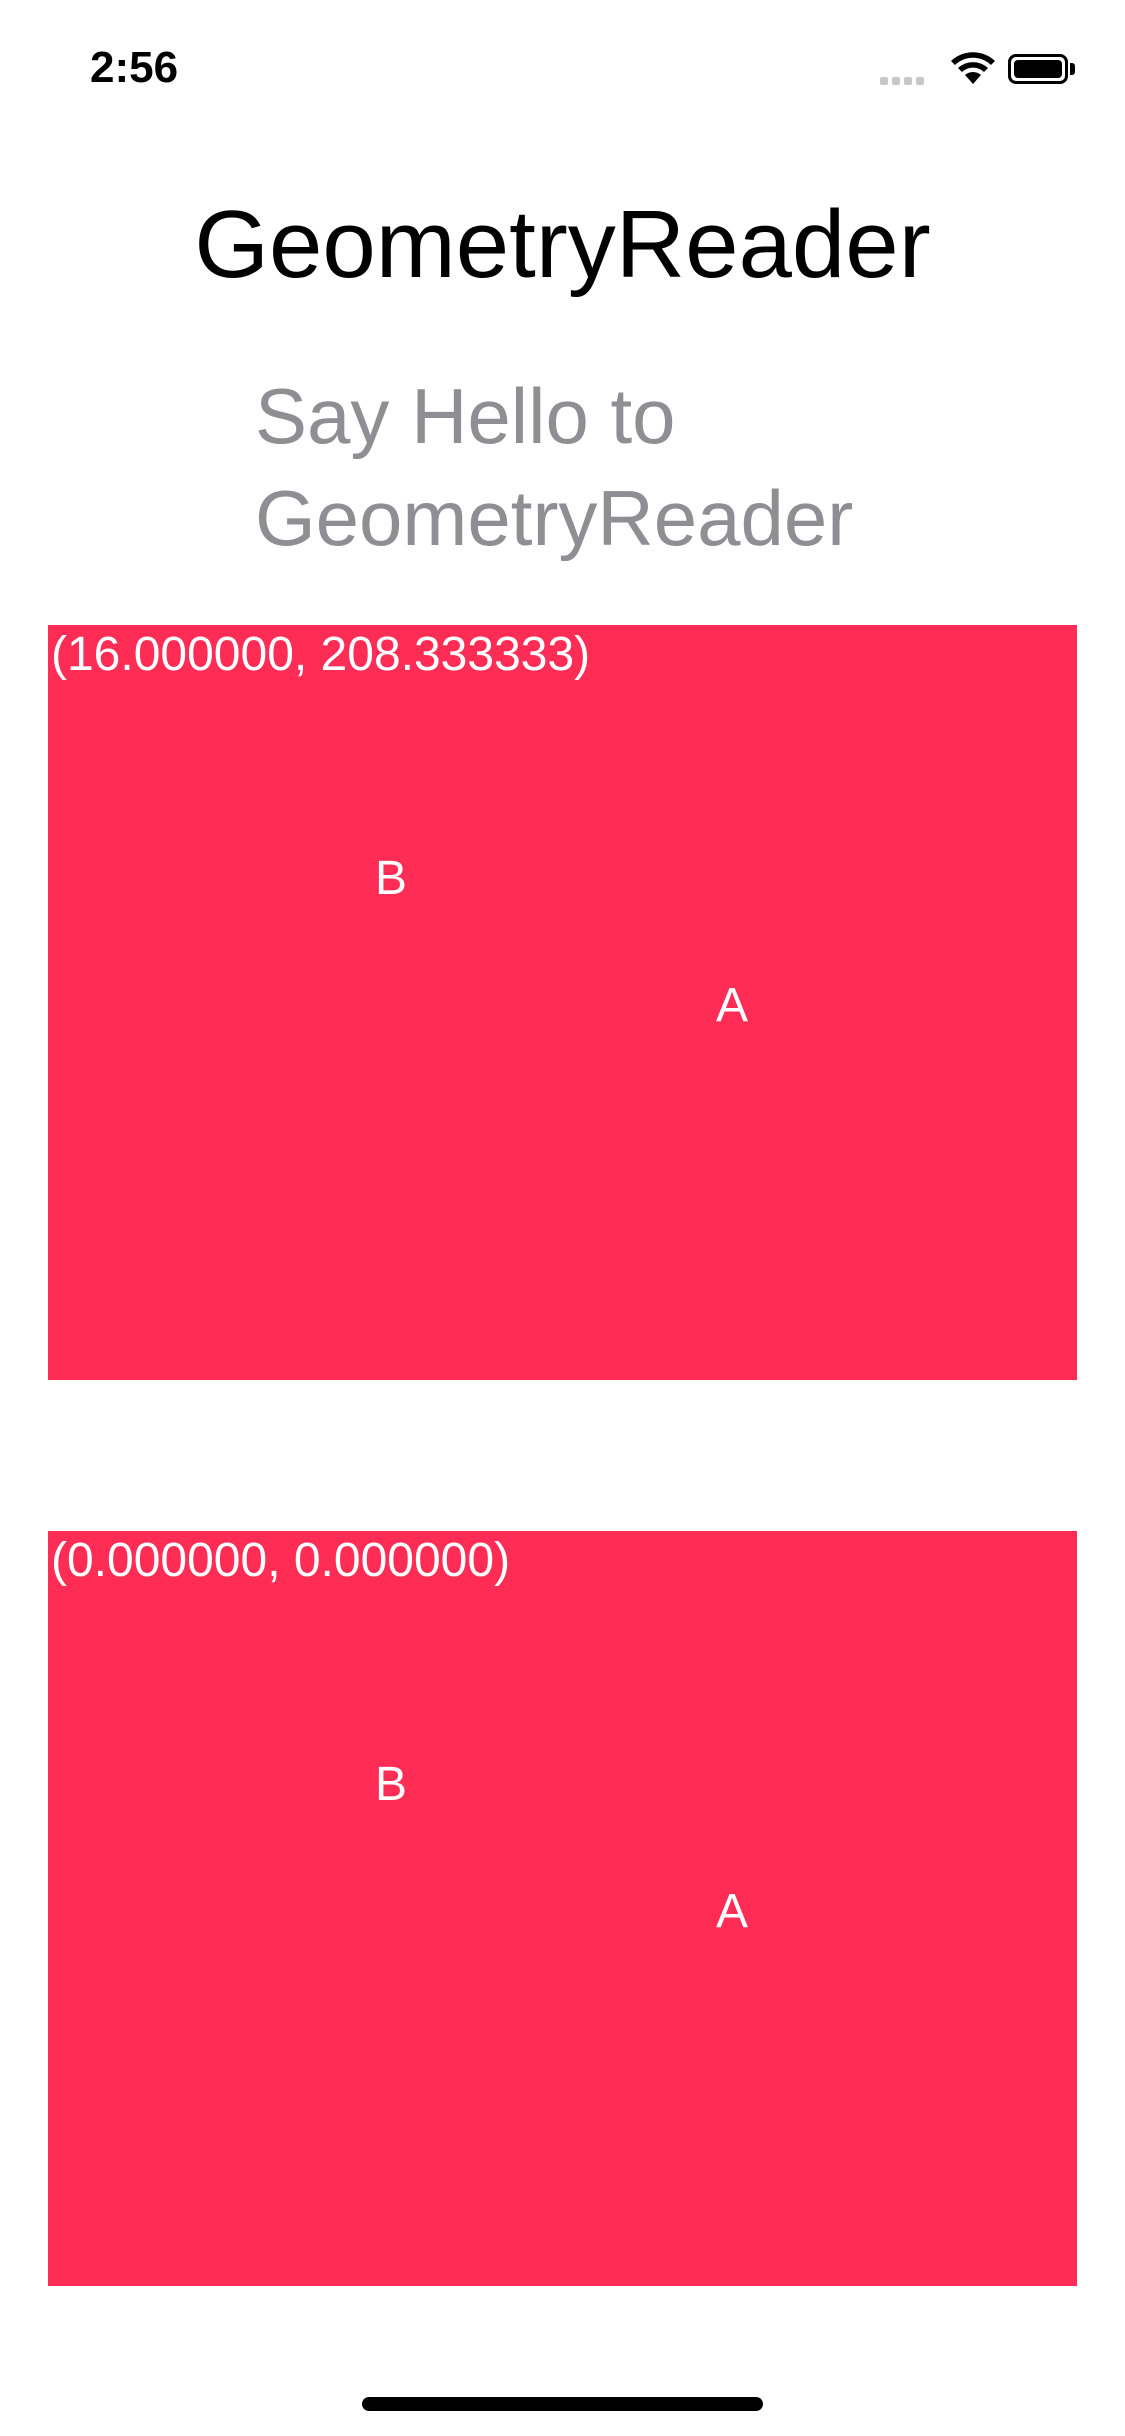 This screenshot has width=1125, height=2436. I want to click on battery-cap, so click(1072, 69).